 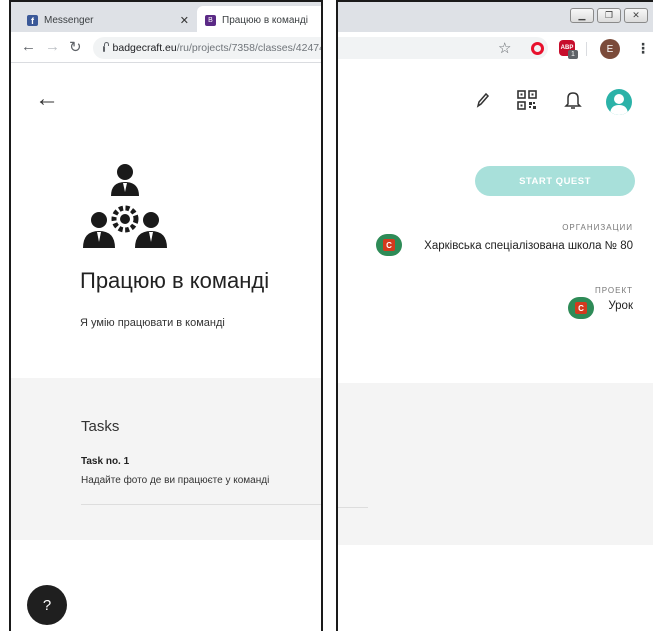 What do you see at coordinates (47, 99) in the screenshot?
I see `back-arrow-icon: ←` at bounding box center [47, 99].